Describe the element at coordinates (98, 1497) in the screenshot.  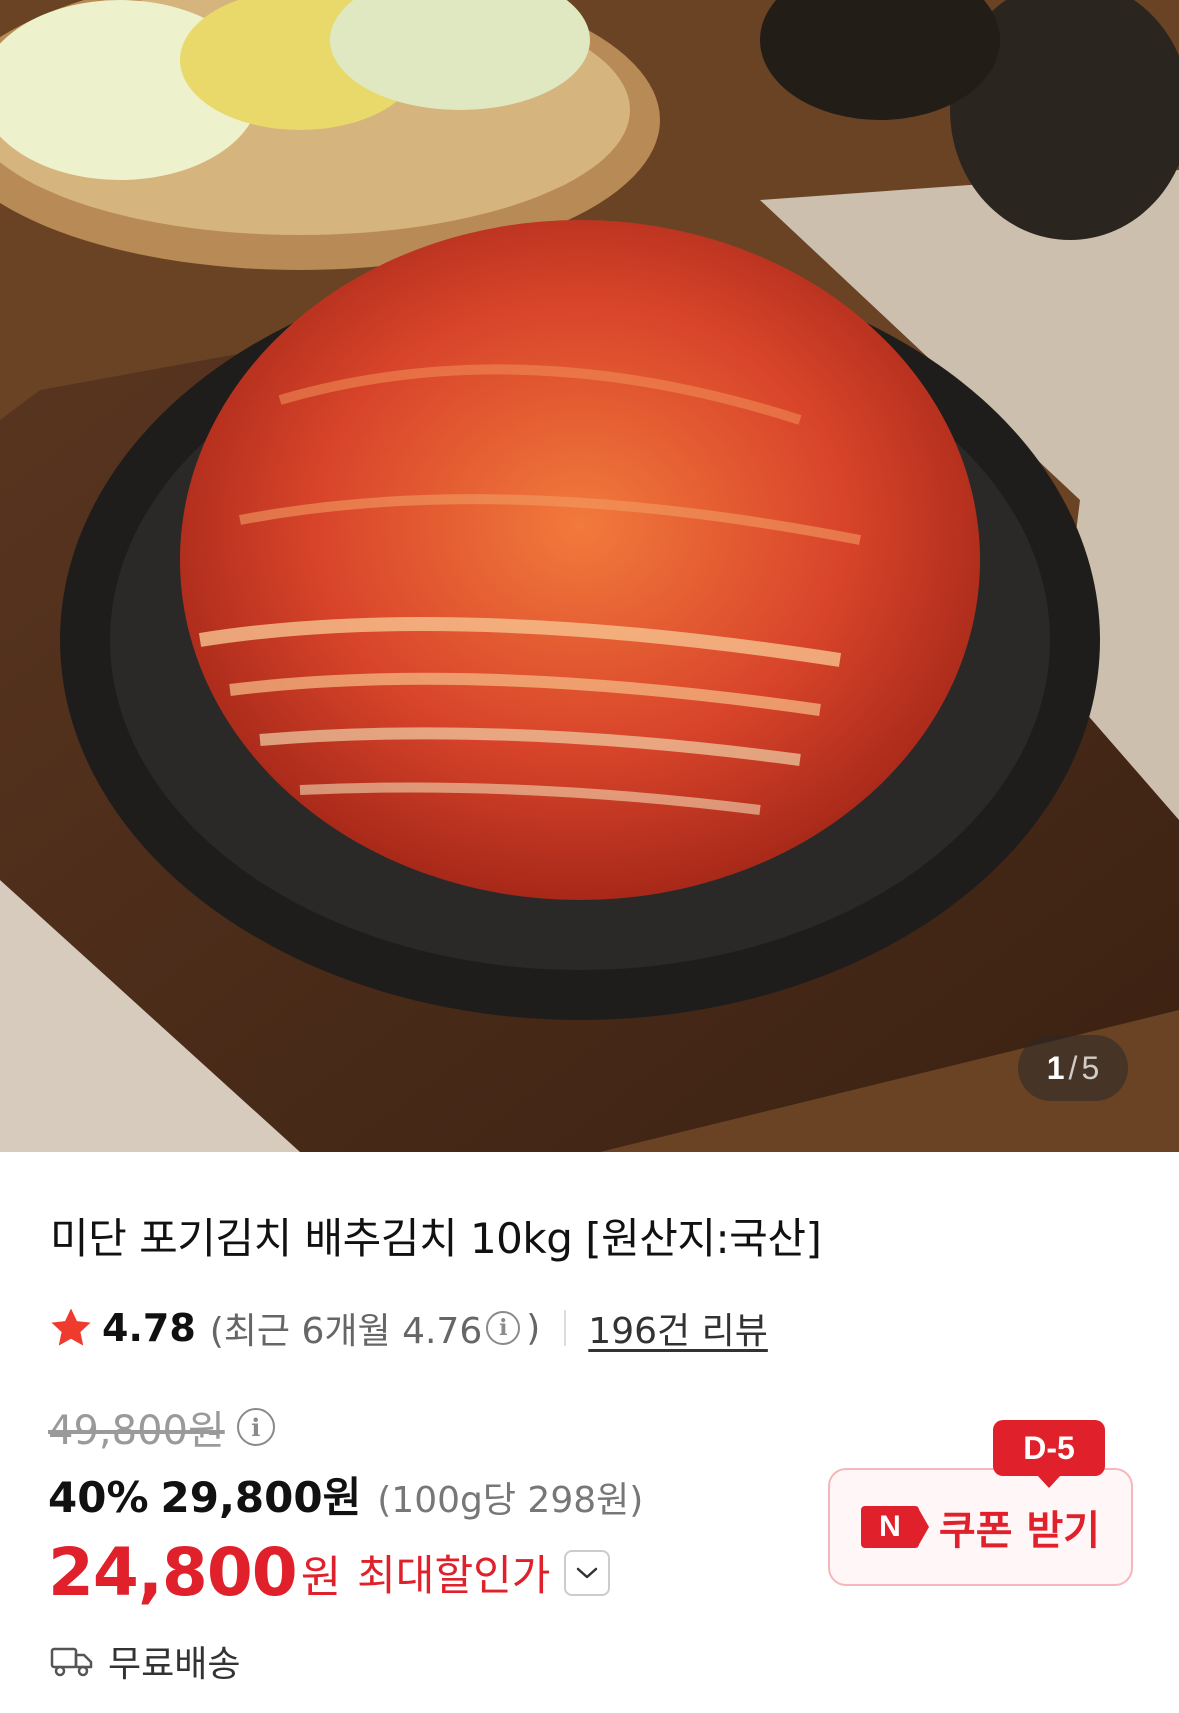
I see `discount-percent: 40%` at that location.